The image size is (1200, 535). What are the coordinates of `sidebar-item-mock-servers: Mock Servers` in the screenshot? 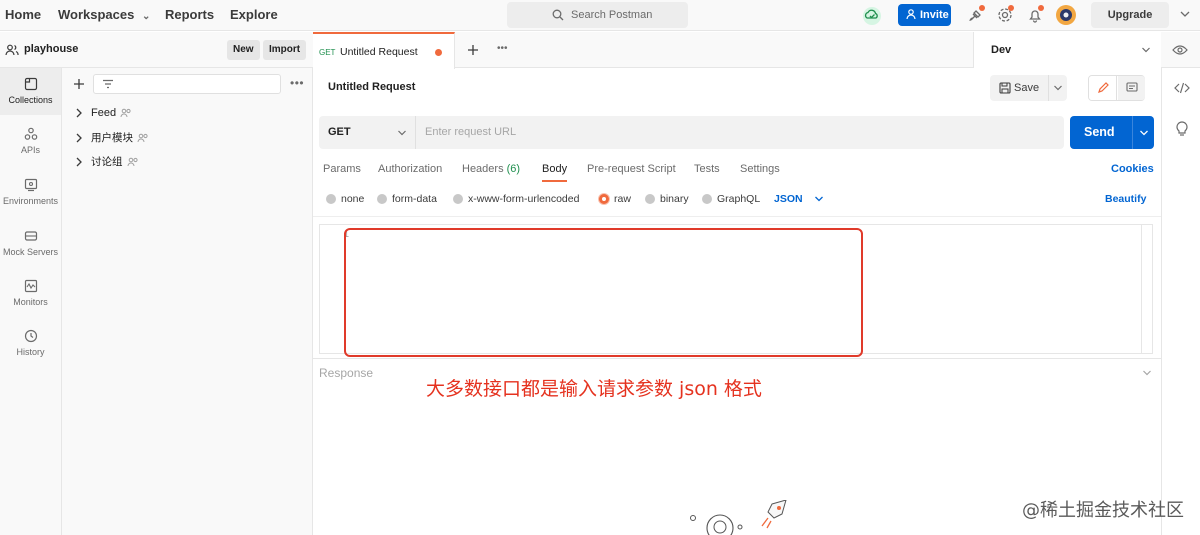 It's located at (30, 243).